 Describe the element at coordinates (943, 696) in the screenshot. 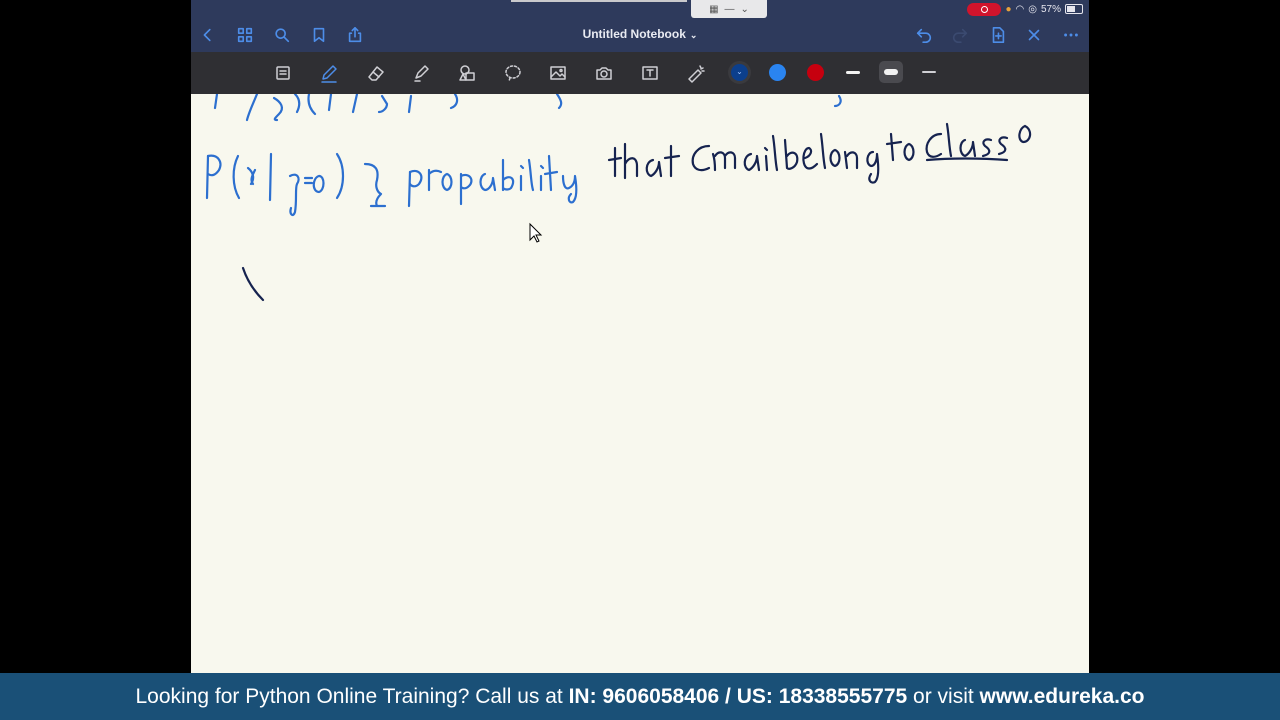

I see `banner-text-visit: or visit` at that location.